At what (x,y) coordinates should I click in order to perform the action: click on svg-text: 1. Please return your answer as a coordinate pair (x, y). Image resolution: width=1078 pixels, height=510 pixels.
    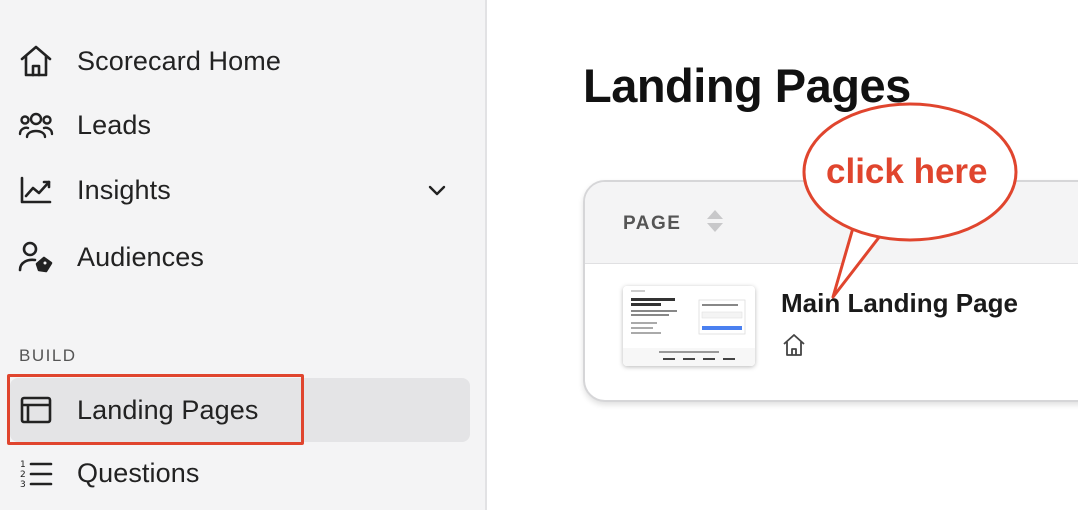
    Looking at the image, I should click on (23, 465).